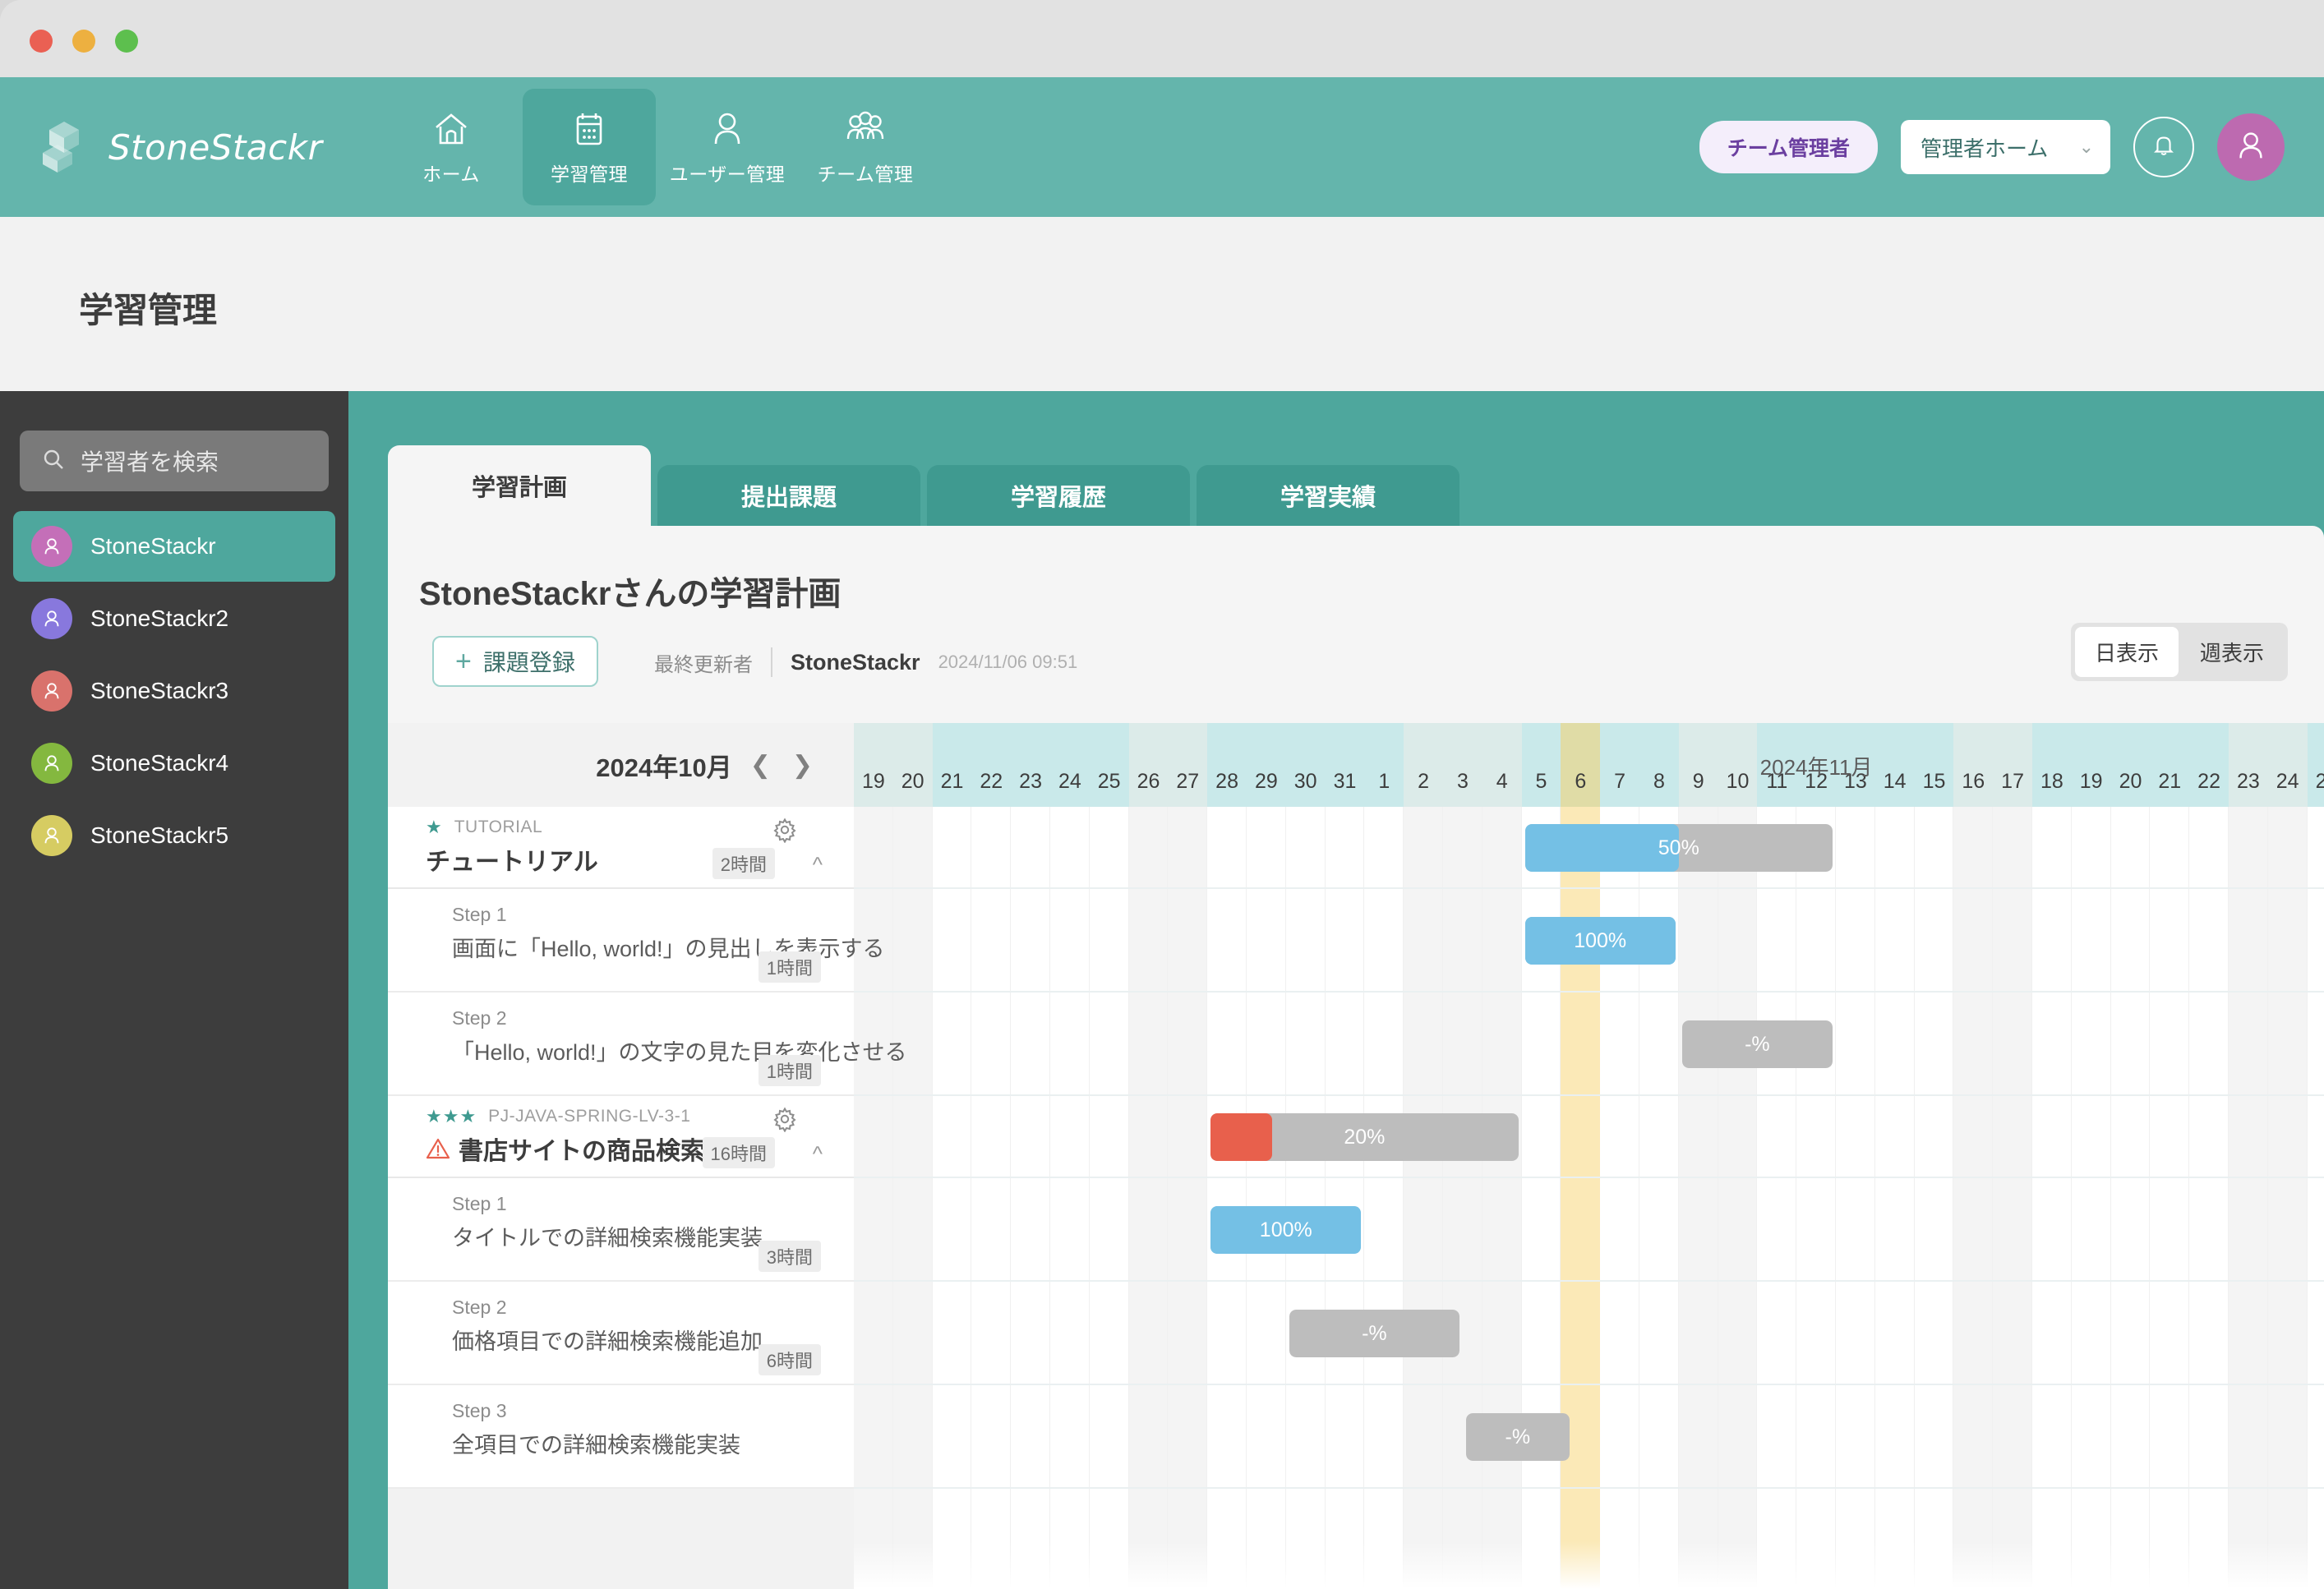 Image resolution: width=2324 pixels, height=1589 pixels. Describe the element at coordinates (658, 147) in the screenshot. I see `main-nav: ホーム 学習管理 ユーザー管理 チーム管理` at that location.